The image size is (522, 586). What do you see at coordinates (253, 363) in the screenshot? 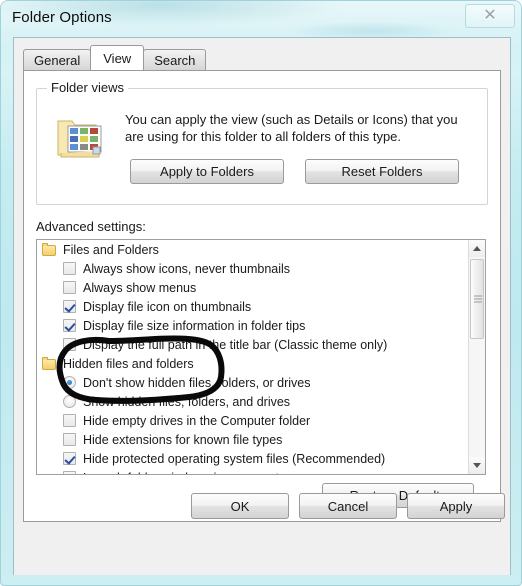
I see `list-item: Hidden files and folders` at bounding box center [253, 363].